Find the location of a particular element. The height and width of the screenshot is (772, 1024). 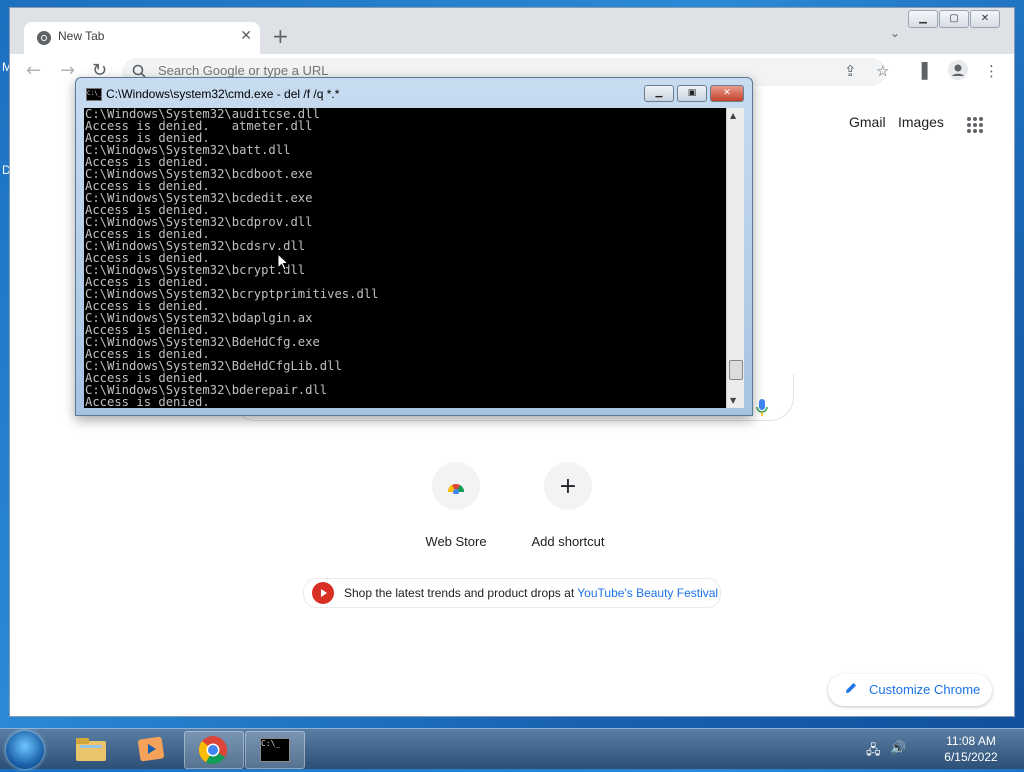

chrome-webstore-icon is located at coordinates (456, 489).